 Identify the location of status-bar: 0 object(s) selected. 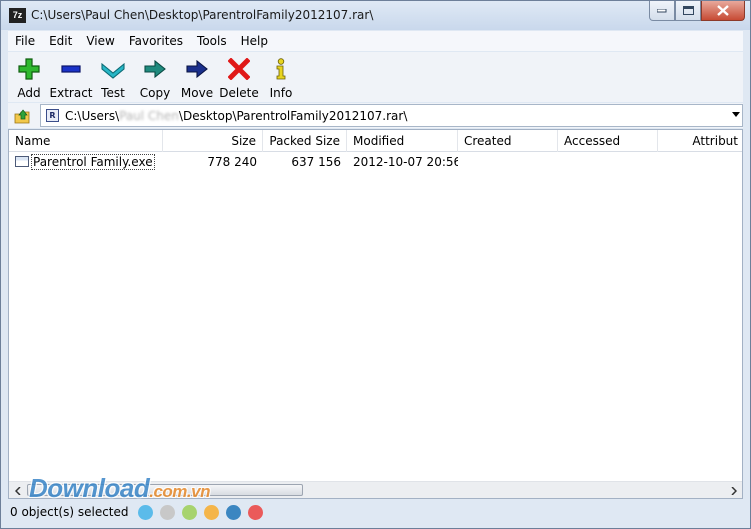
(375, 512).